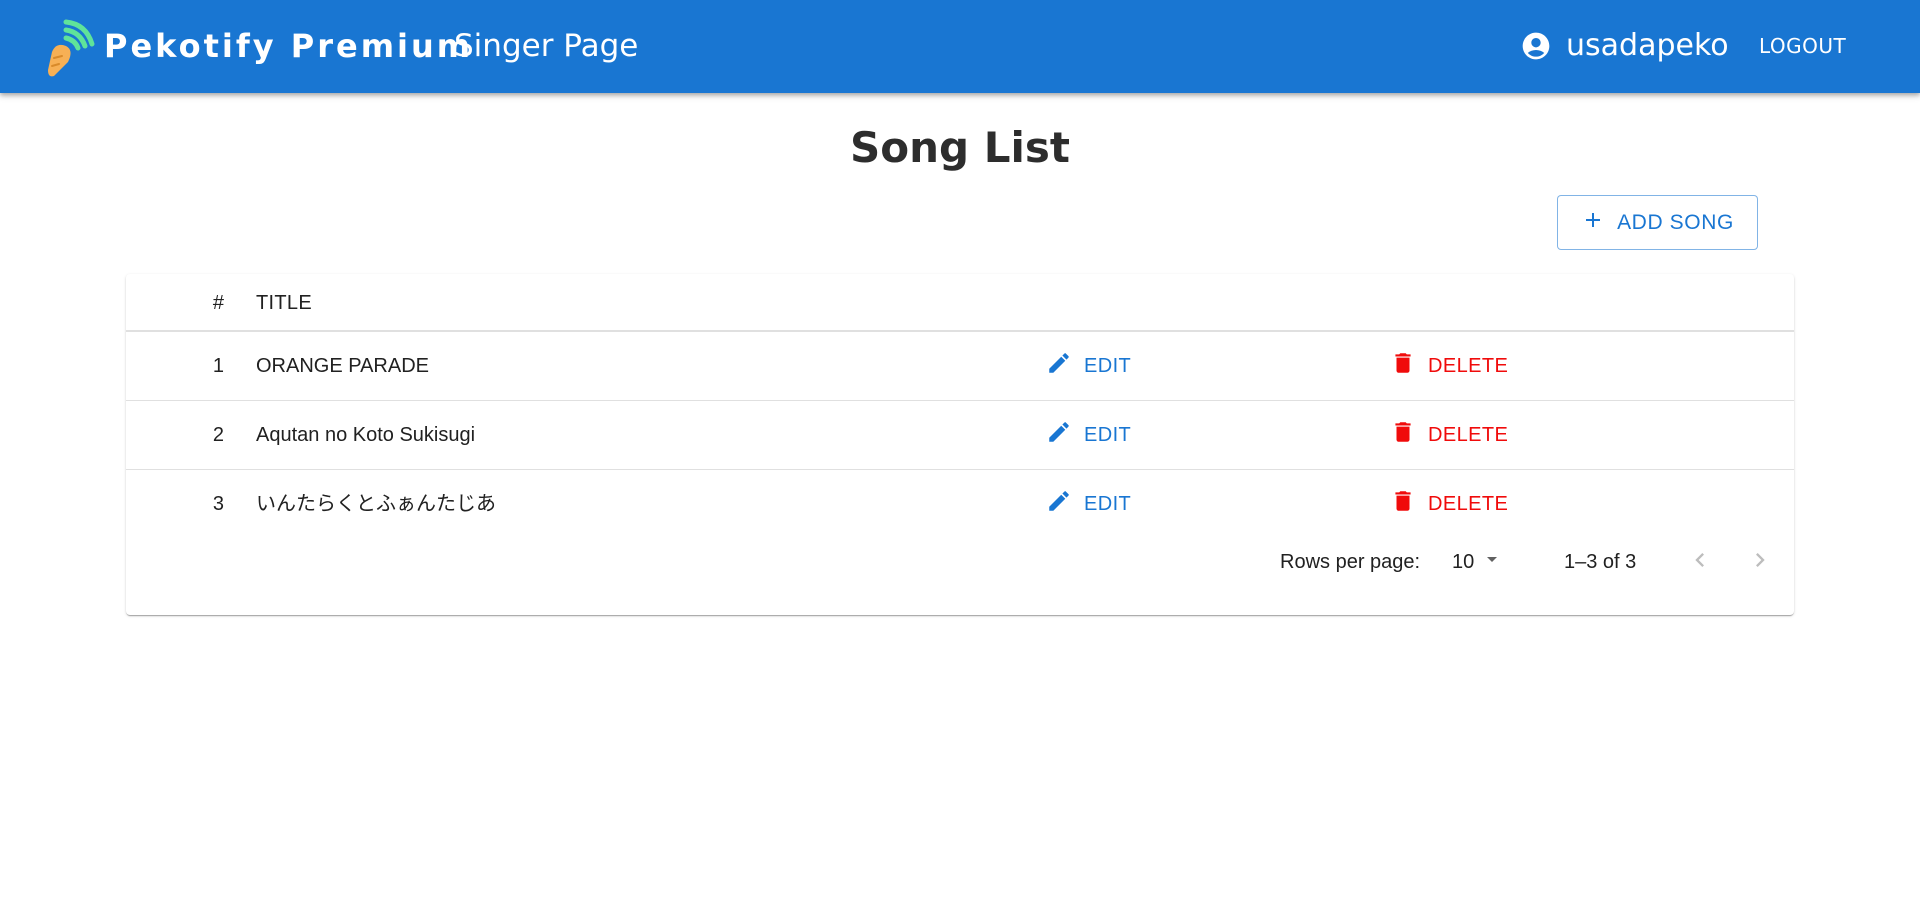 The width and height of the screenshot is (1920, 898). I want to click on song-number: 1, so click(218, 366).